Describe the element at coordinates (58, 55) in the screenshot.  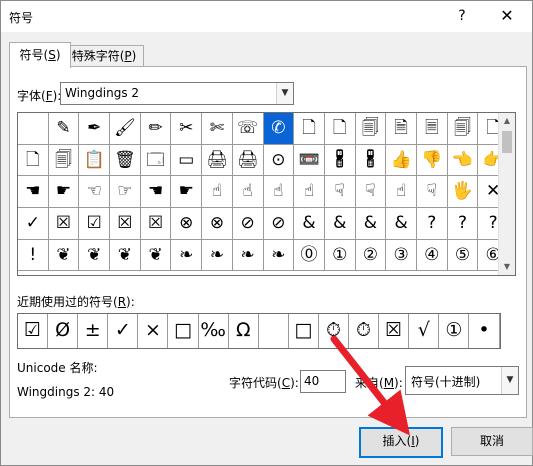
I see `tab-symbols-suffix: )` at that location.